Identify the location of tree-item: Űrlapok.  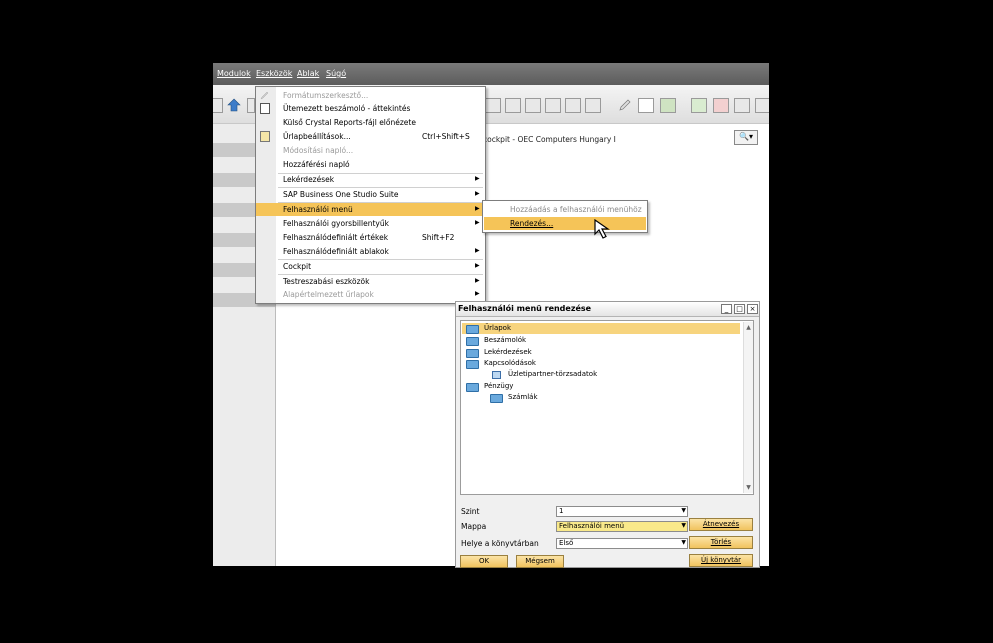
(601, 328).